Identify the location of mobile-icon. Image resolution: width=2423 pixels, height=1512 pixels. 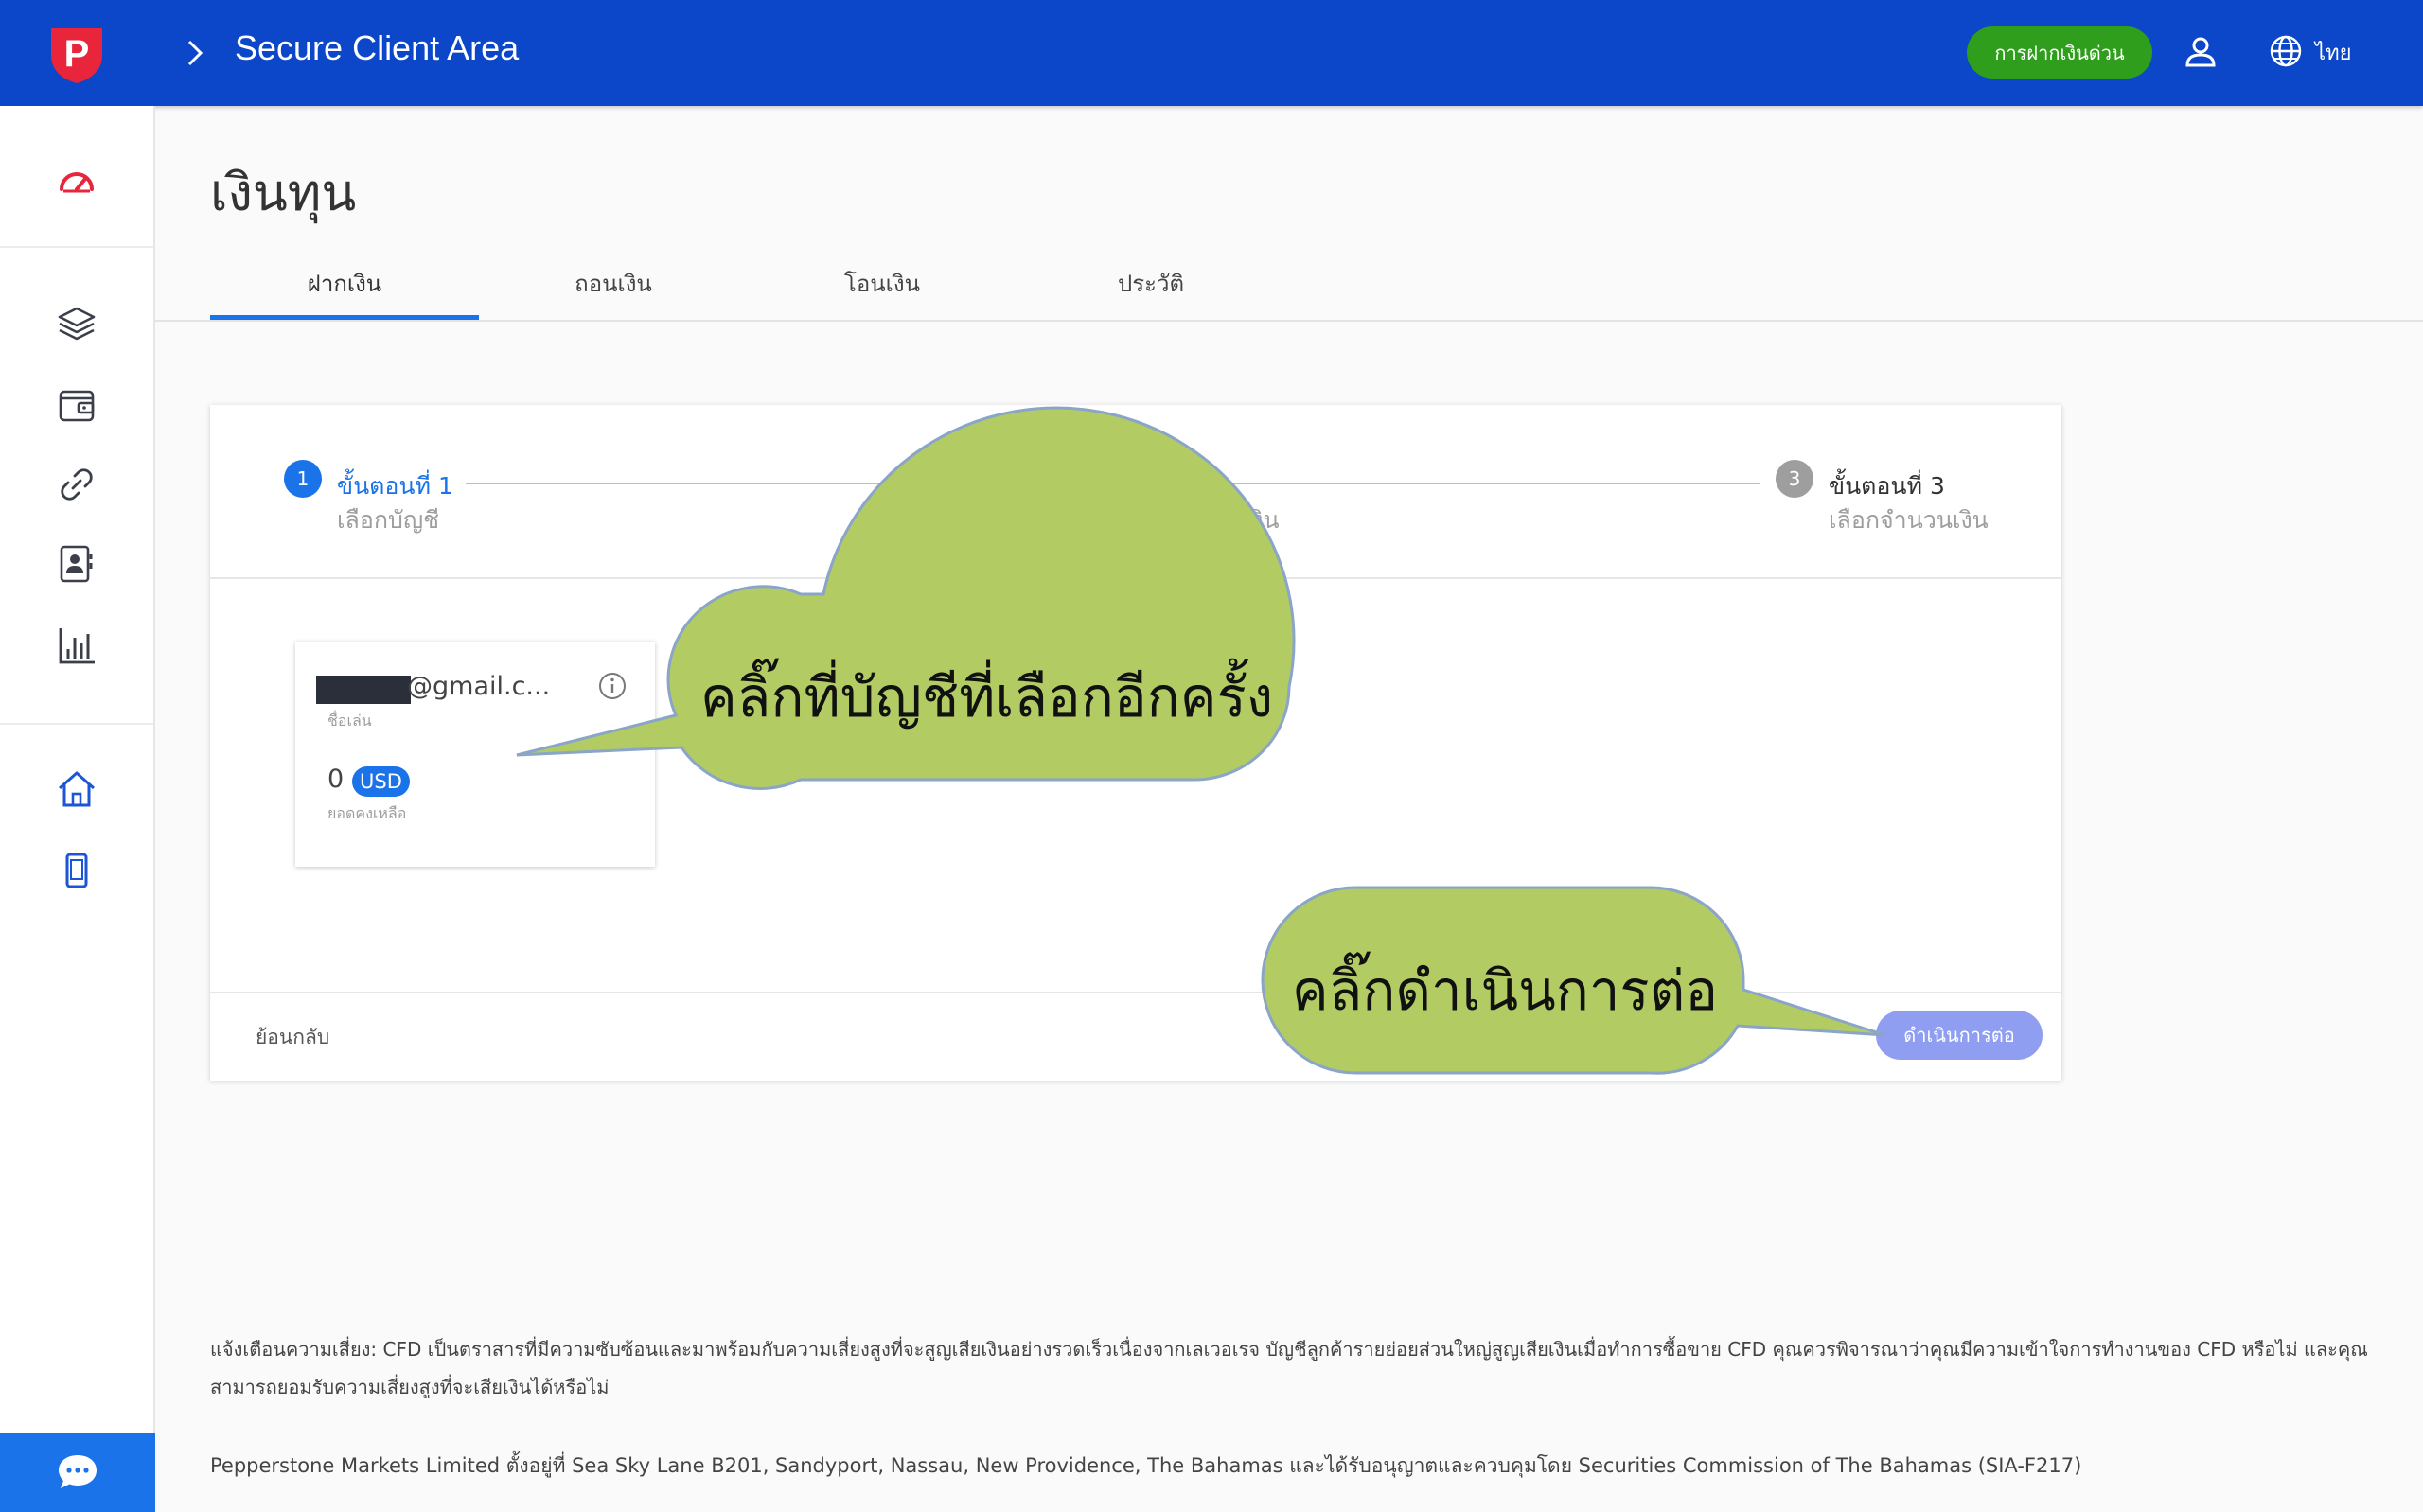
(76, 870).